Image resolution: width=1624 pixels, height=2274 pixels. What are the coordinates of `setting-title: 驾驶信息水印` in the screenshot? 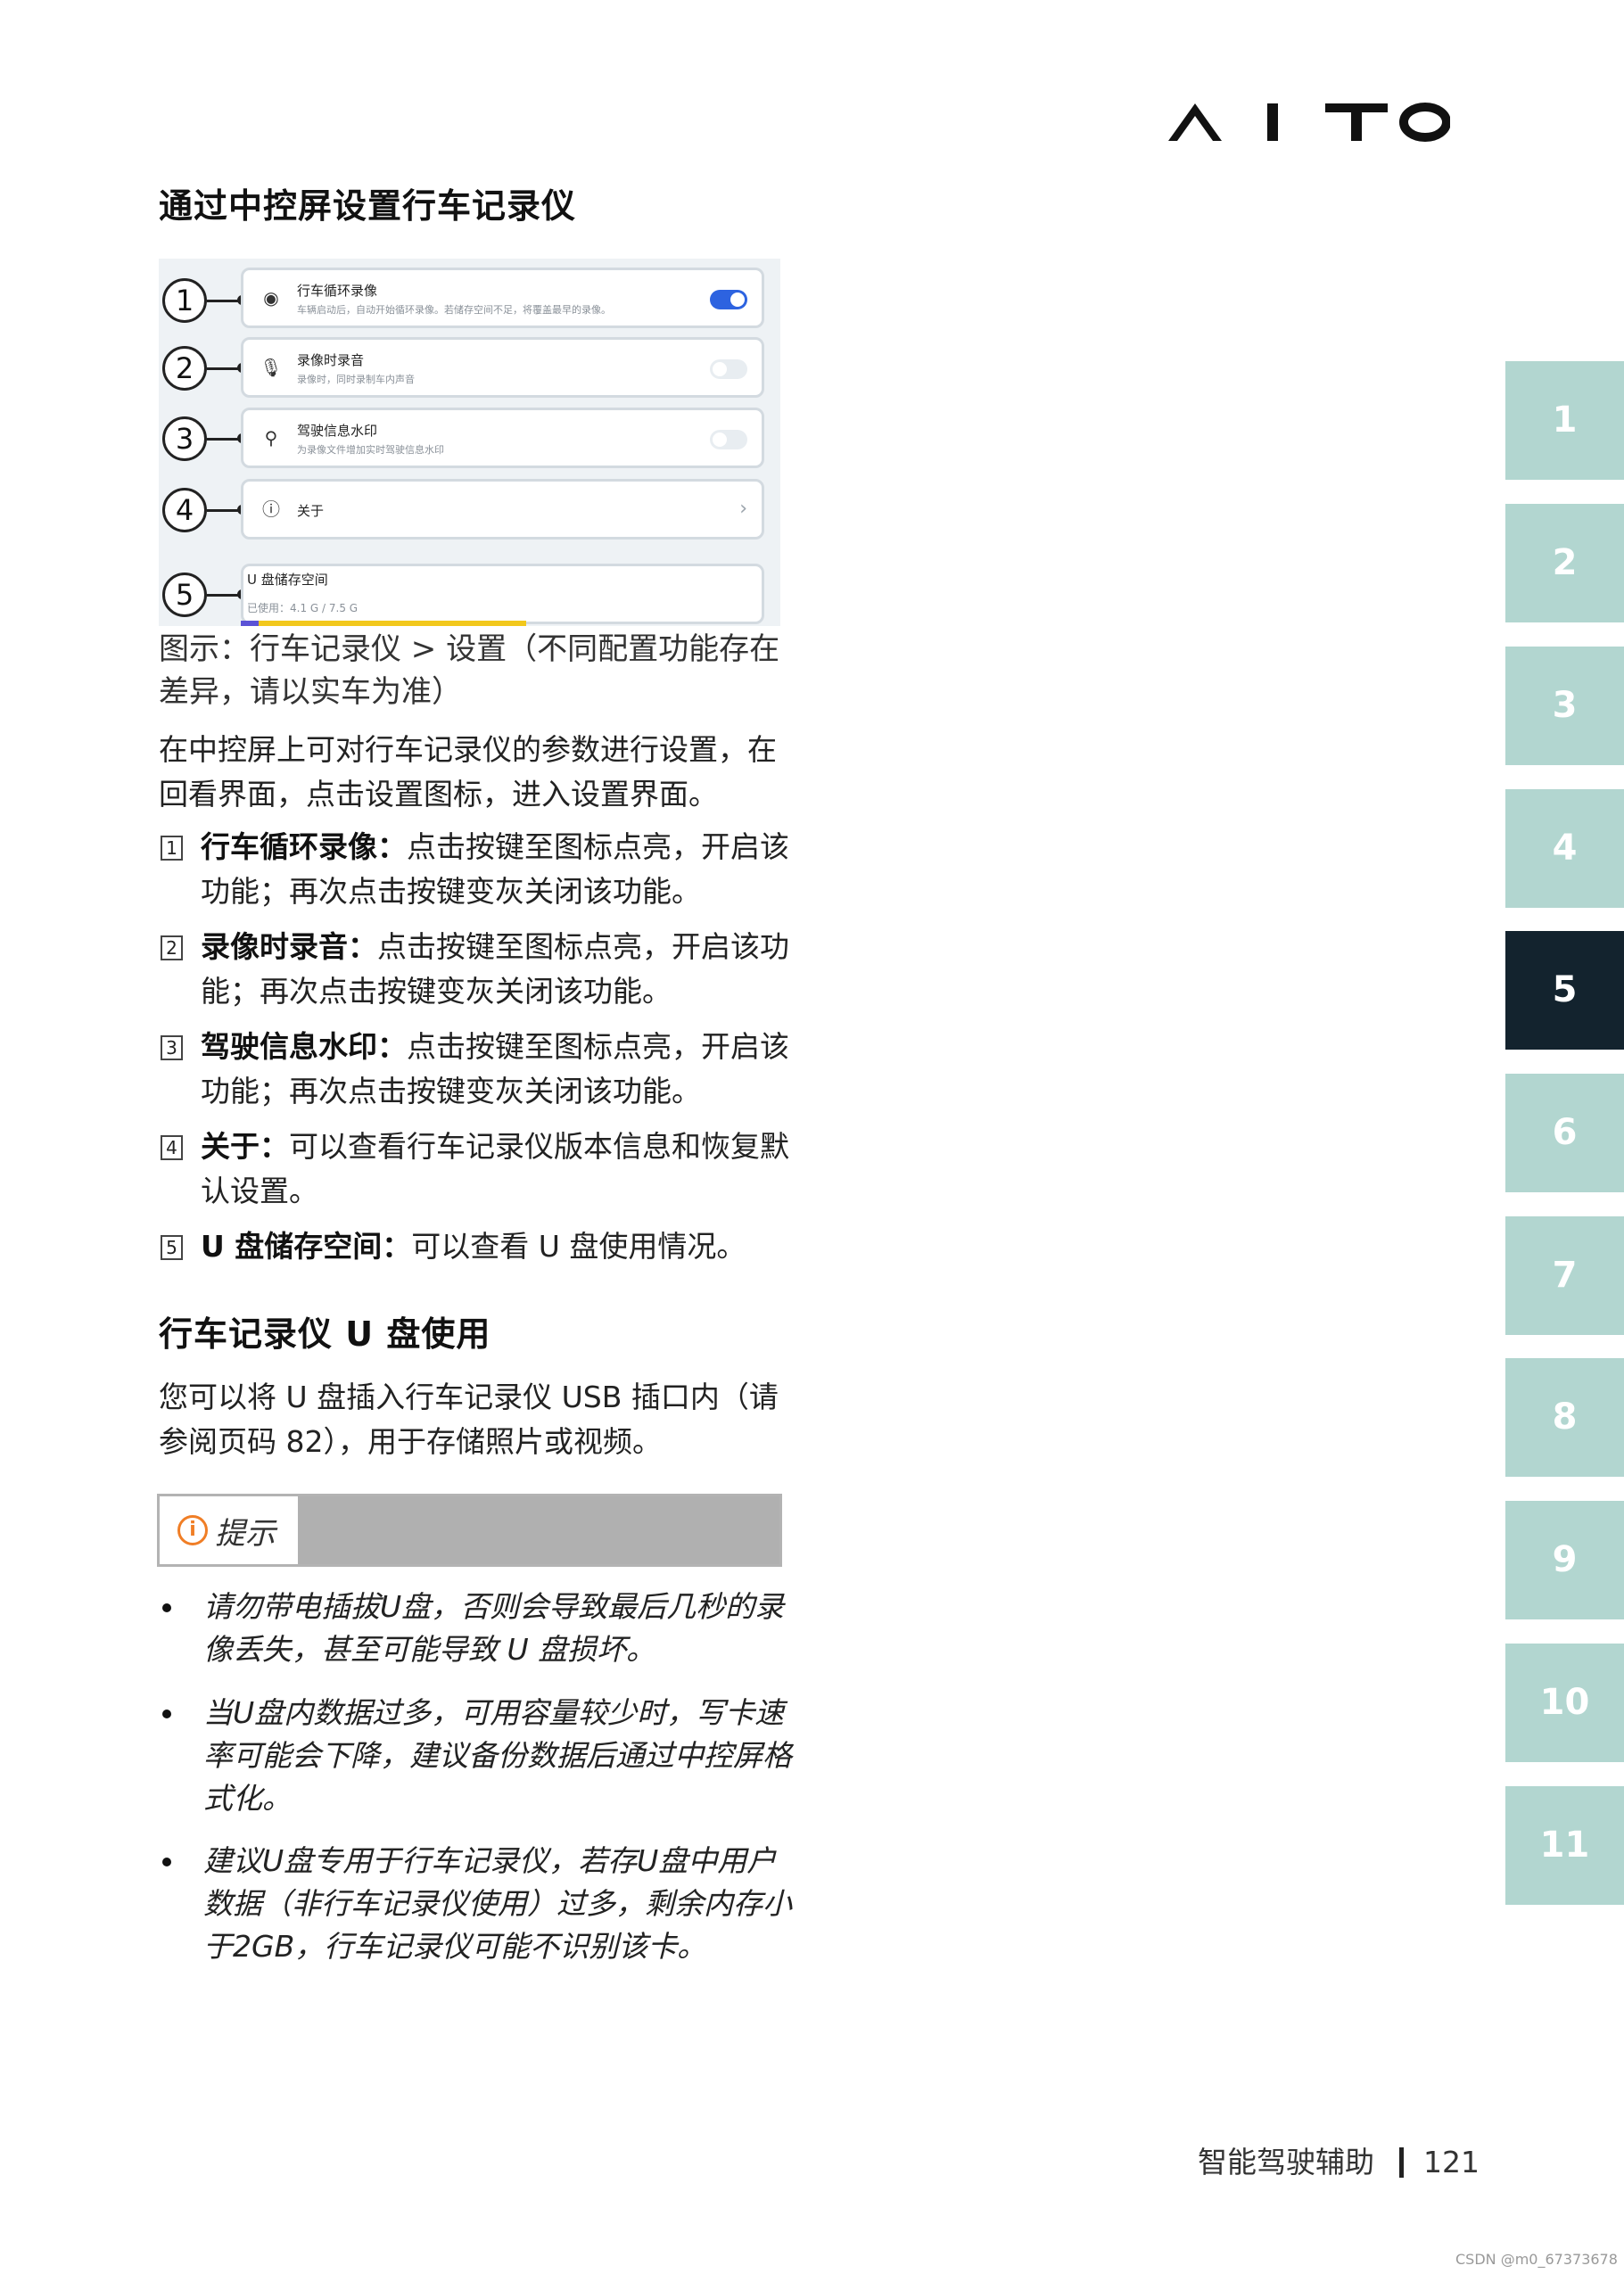 It's located at (337, 431).